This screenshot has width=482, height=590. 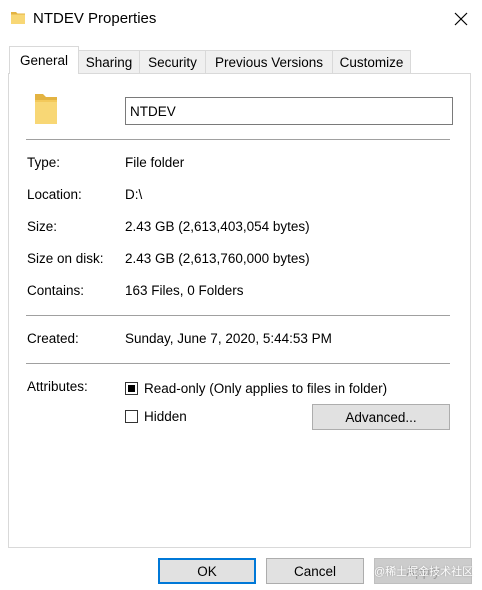 I want to click on created-value: Sunday, June 7, 2020, 5:44:53 PM, so click(x=228, y=338).